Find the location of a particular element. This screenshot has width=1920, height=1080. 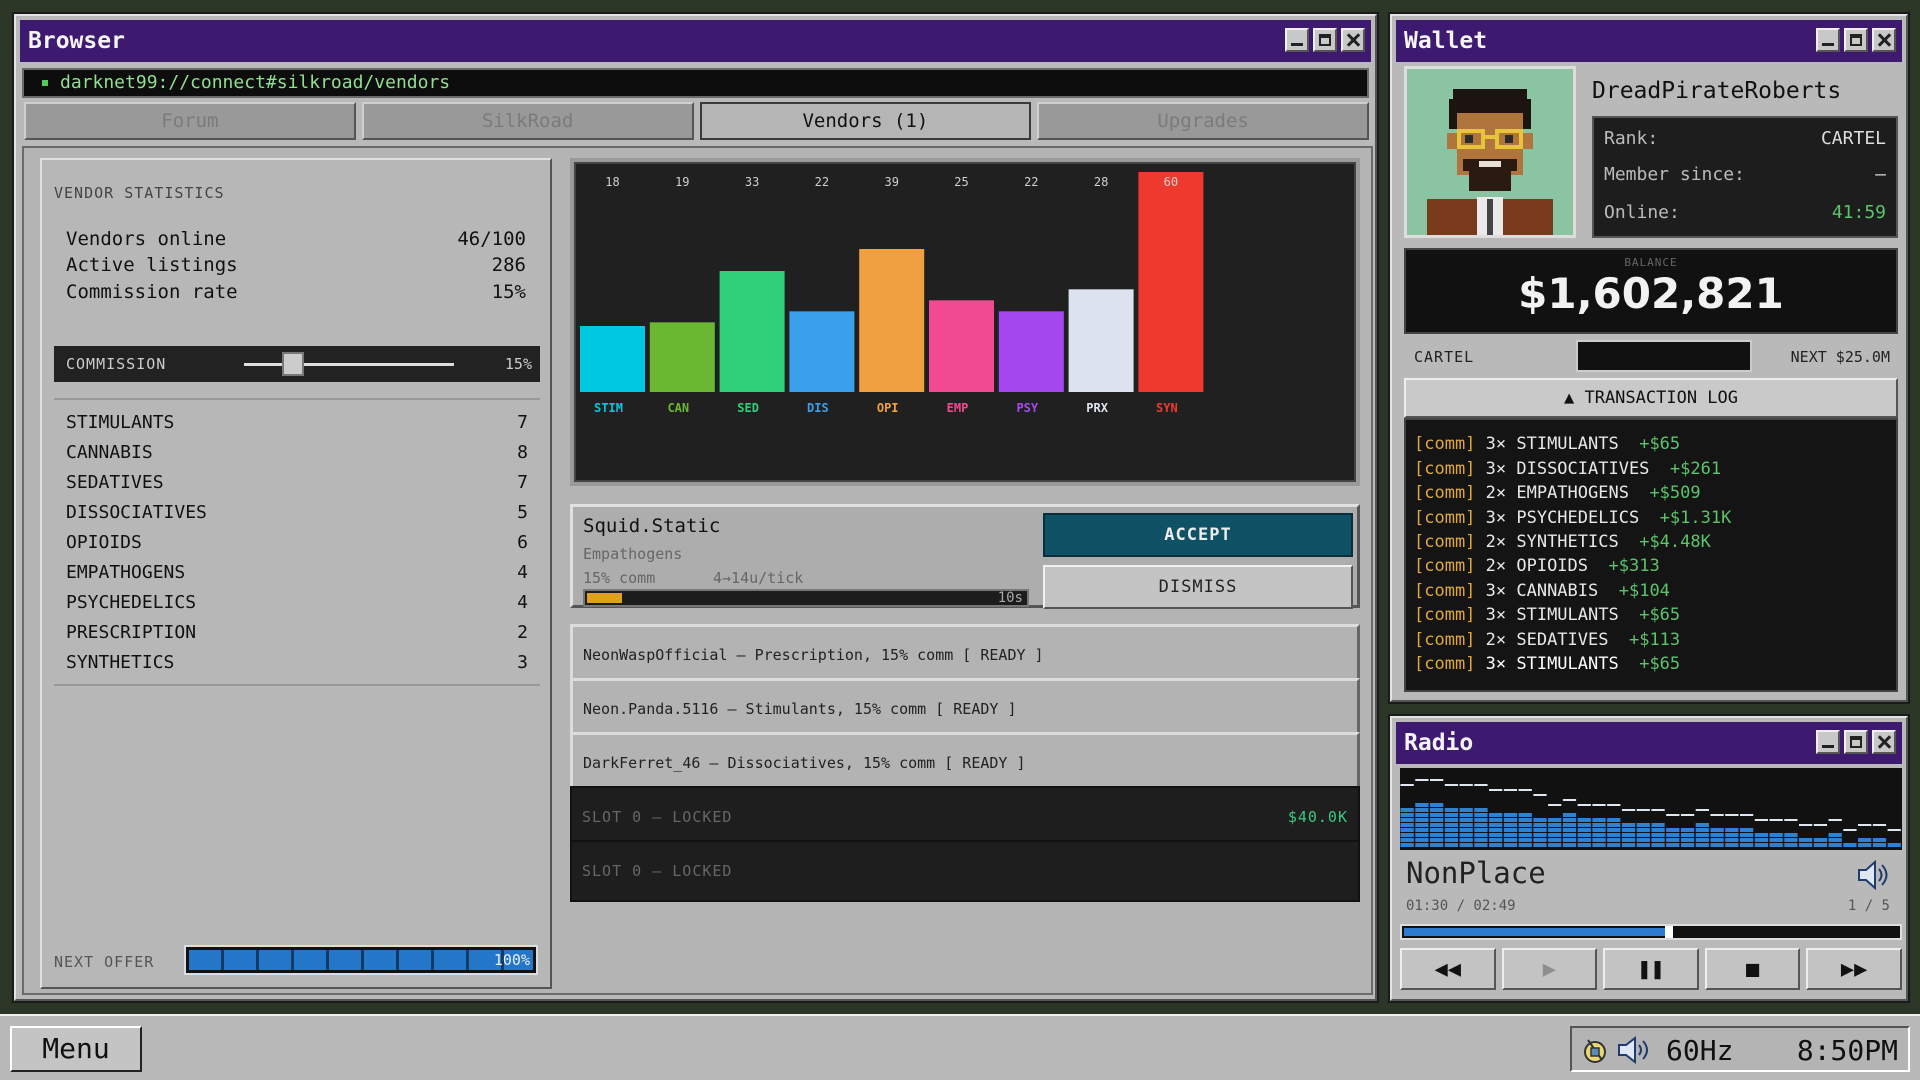

offer-timer-text: 10s is located at coordinates (1010, 598).